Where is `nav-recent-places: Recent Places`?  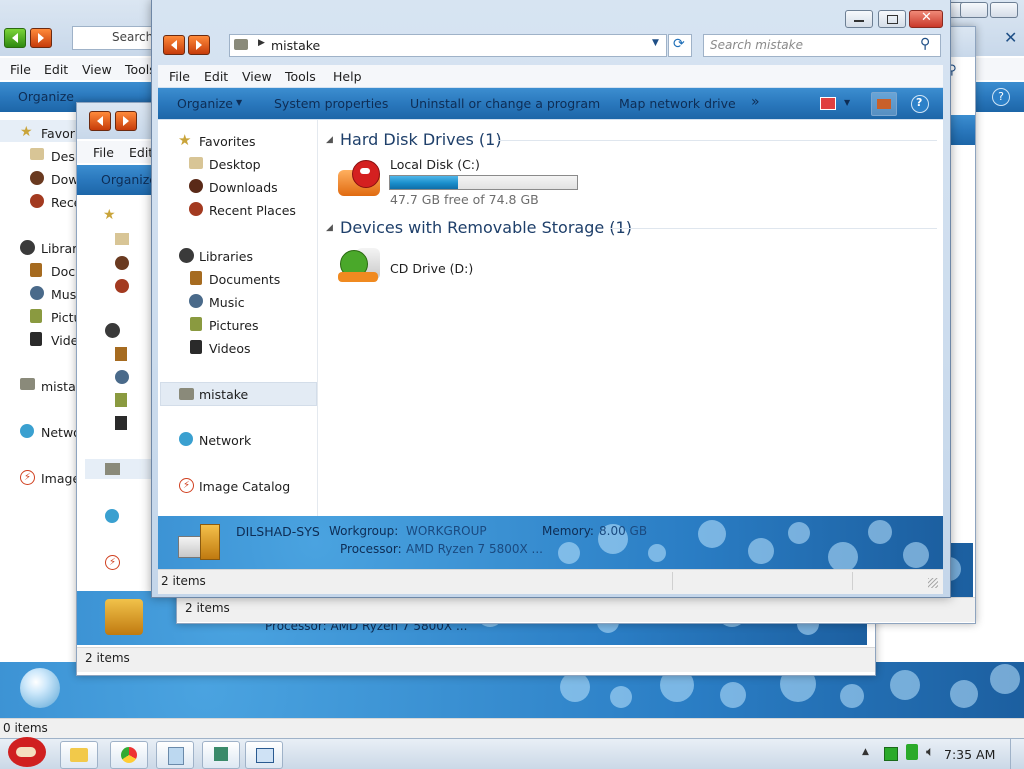 nav-recent-places: Recent Places is located at coordinates (252, 210).